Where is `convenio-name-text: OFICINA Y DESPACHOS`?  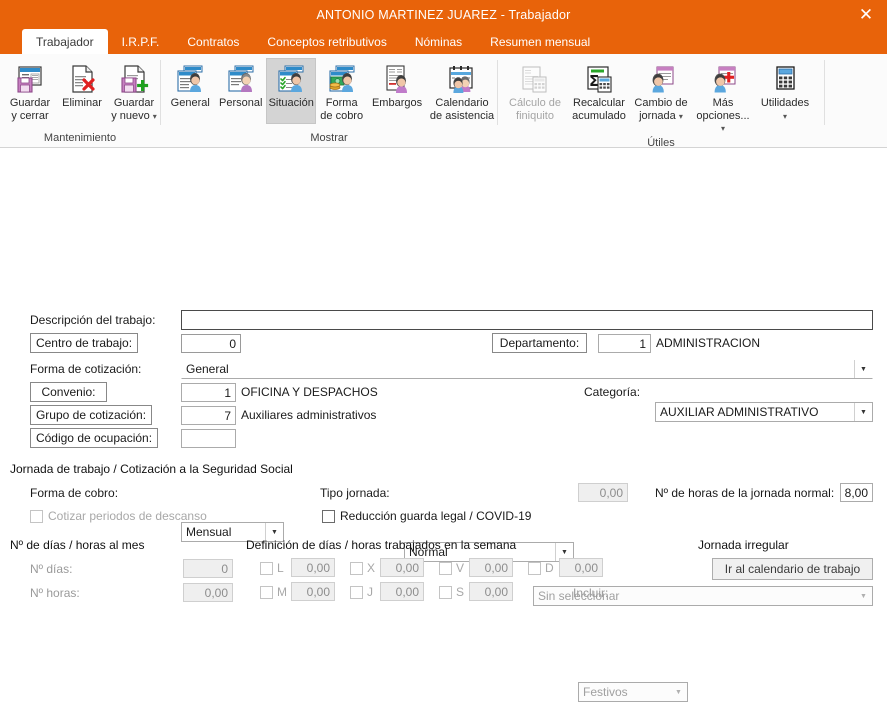 convenio-name-text: OFICINA Y DESPACHOS is located at coordinates (309, 392).